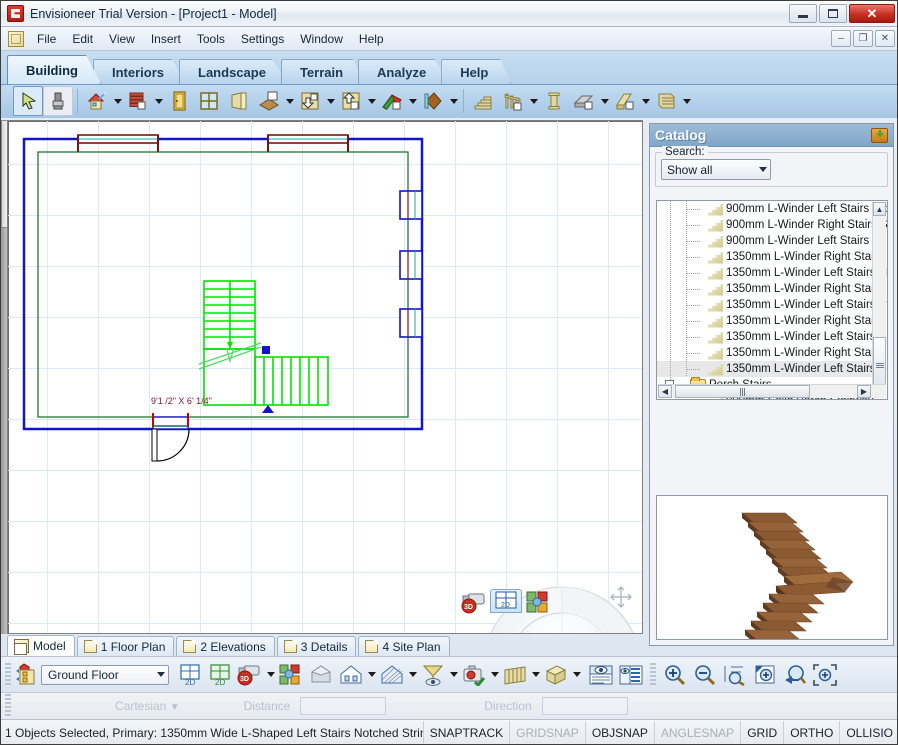 Image resolution: width=898 pixels, height=745 pixels. I want to click on catalog-tree-item: 1350mm L-Winder Left Stairs No, so click(772, 273).